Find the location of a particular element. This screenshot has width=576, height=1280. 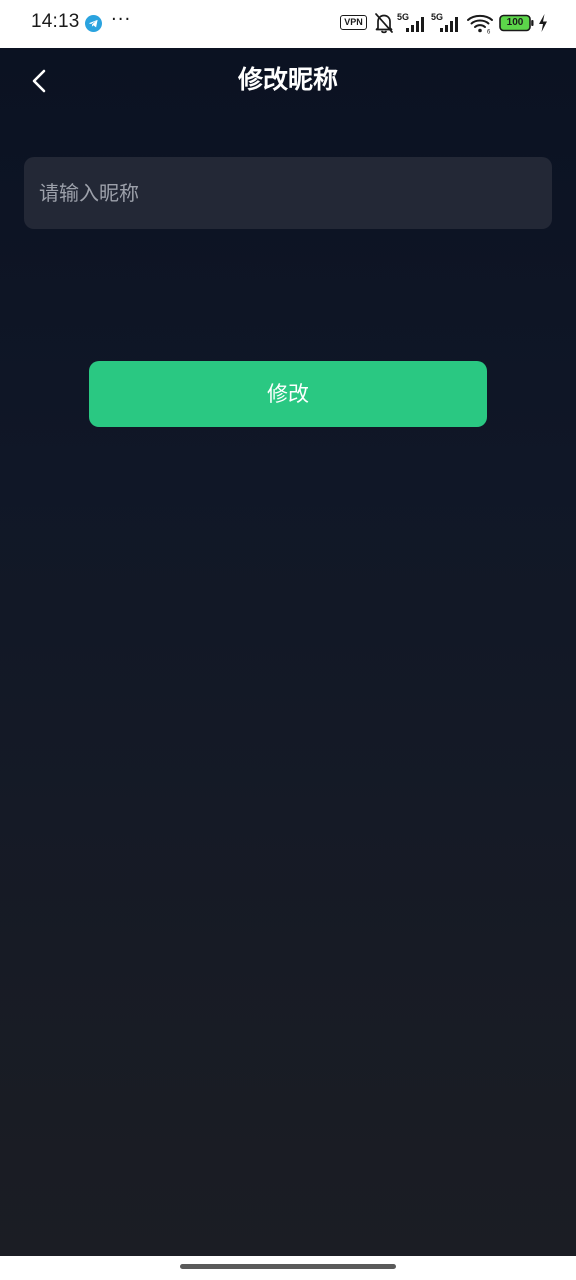

nickname-field is located at coordinates (288, 193).